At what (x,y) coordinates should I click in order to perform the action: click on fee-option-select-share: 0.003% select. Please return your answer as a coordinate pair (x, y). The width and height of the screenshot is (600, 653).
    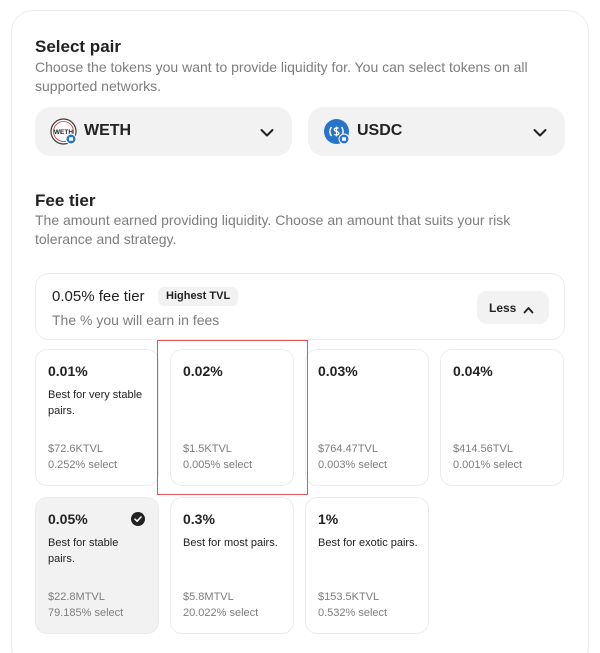
    Looking at the image, I should click on (353, 465).